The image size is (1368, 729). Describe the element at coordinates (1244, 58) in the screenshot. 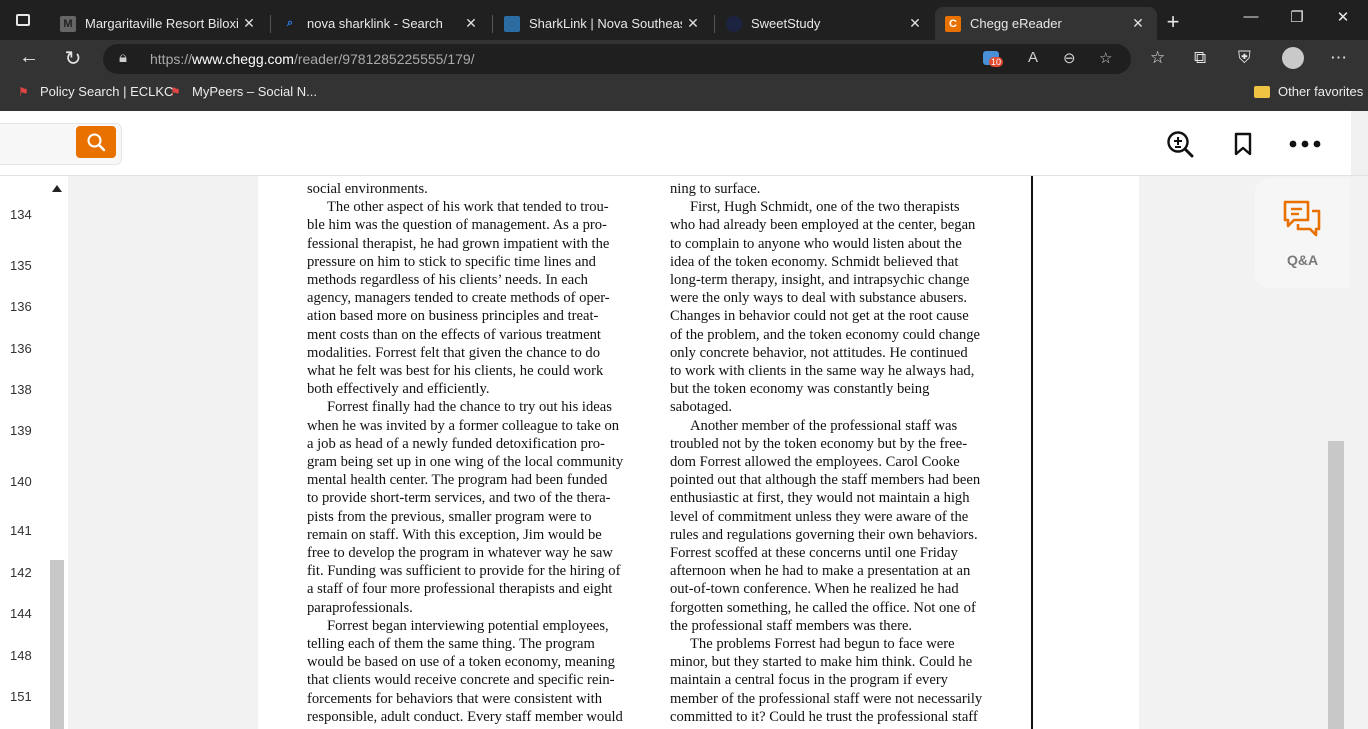

I see `browser-essentials-icon: ⛨` at that location.